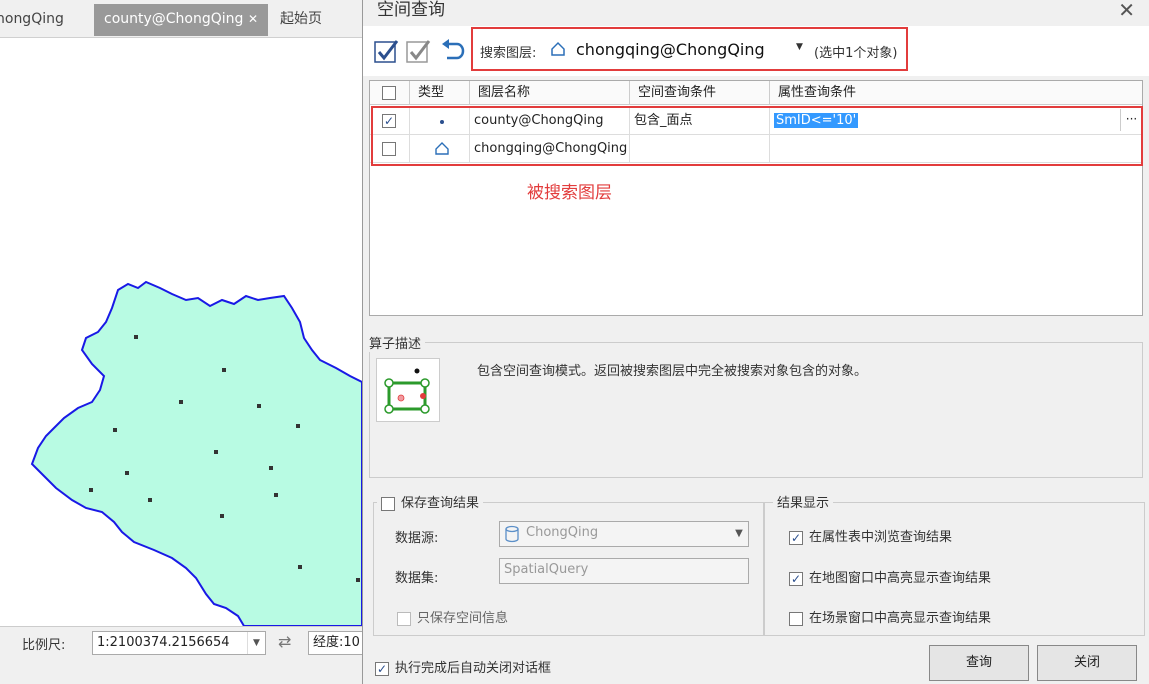  I want to click on header-layer-name: 图层名称, so click(550, 93).